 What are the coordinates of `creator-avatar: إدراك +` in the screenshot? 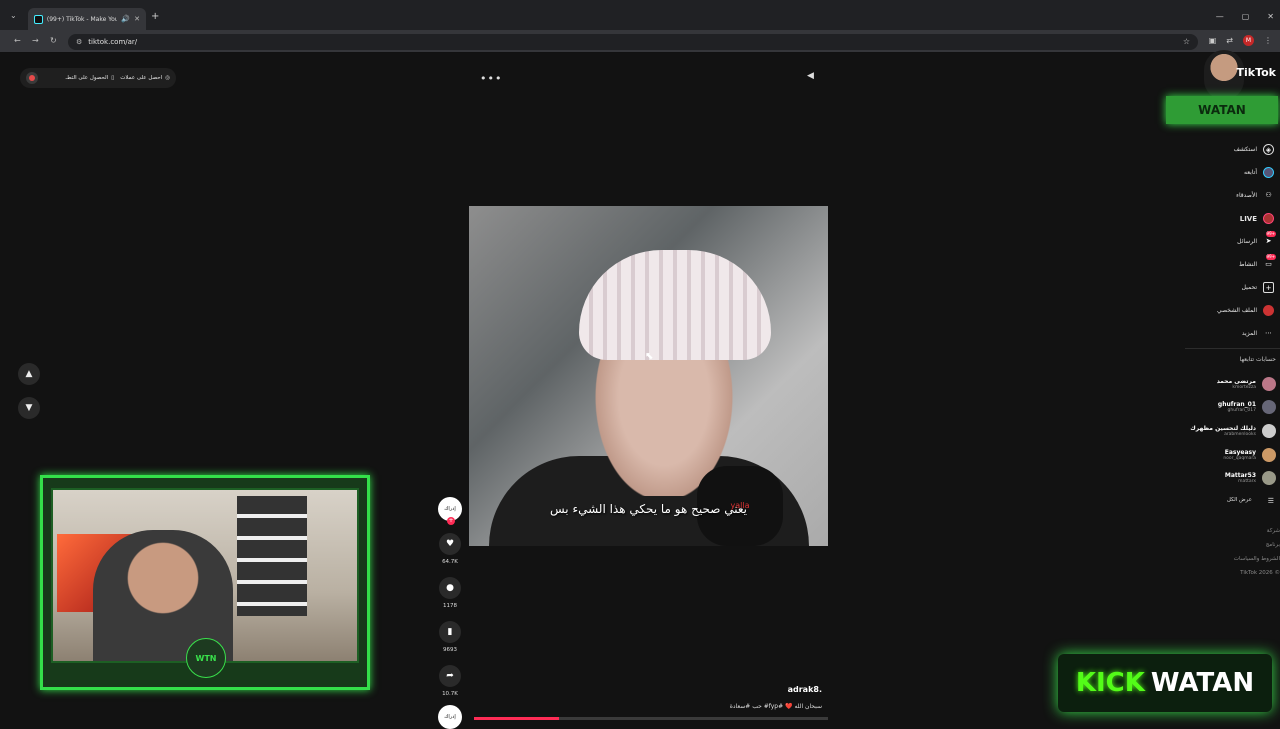 It's located at (450, 511).